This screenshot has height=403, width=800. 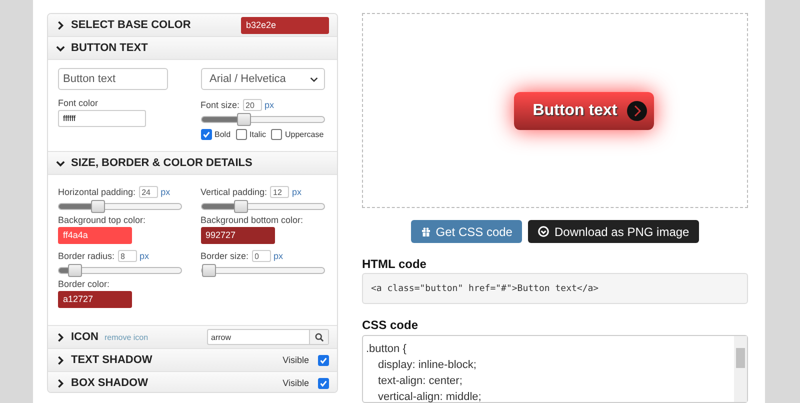 What do you see at coordinates (237, 235) in the screenshot?
I see `color-field: 992727` at bounding box center [237, 235].